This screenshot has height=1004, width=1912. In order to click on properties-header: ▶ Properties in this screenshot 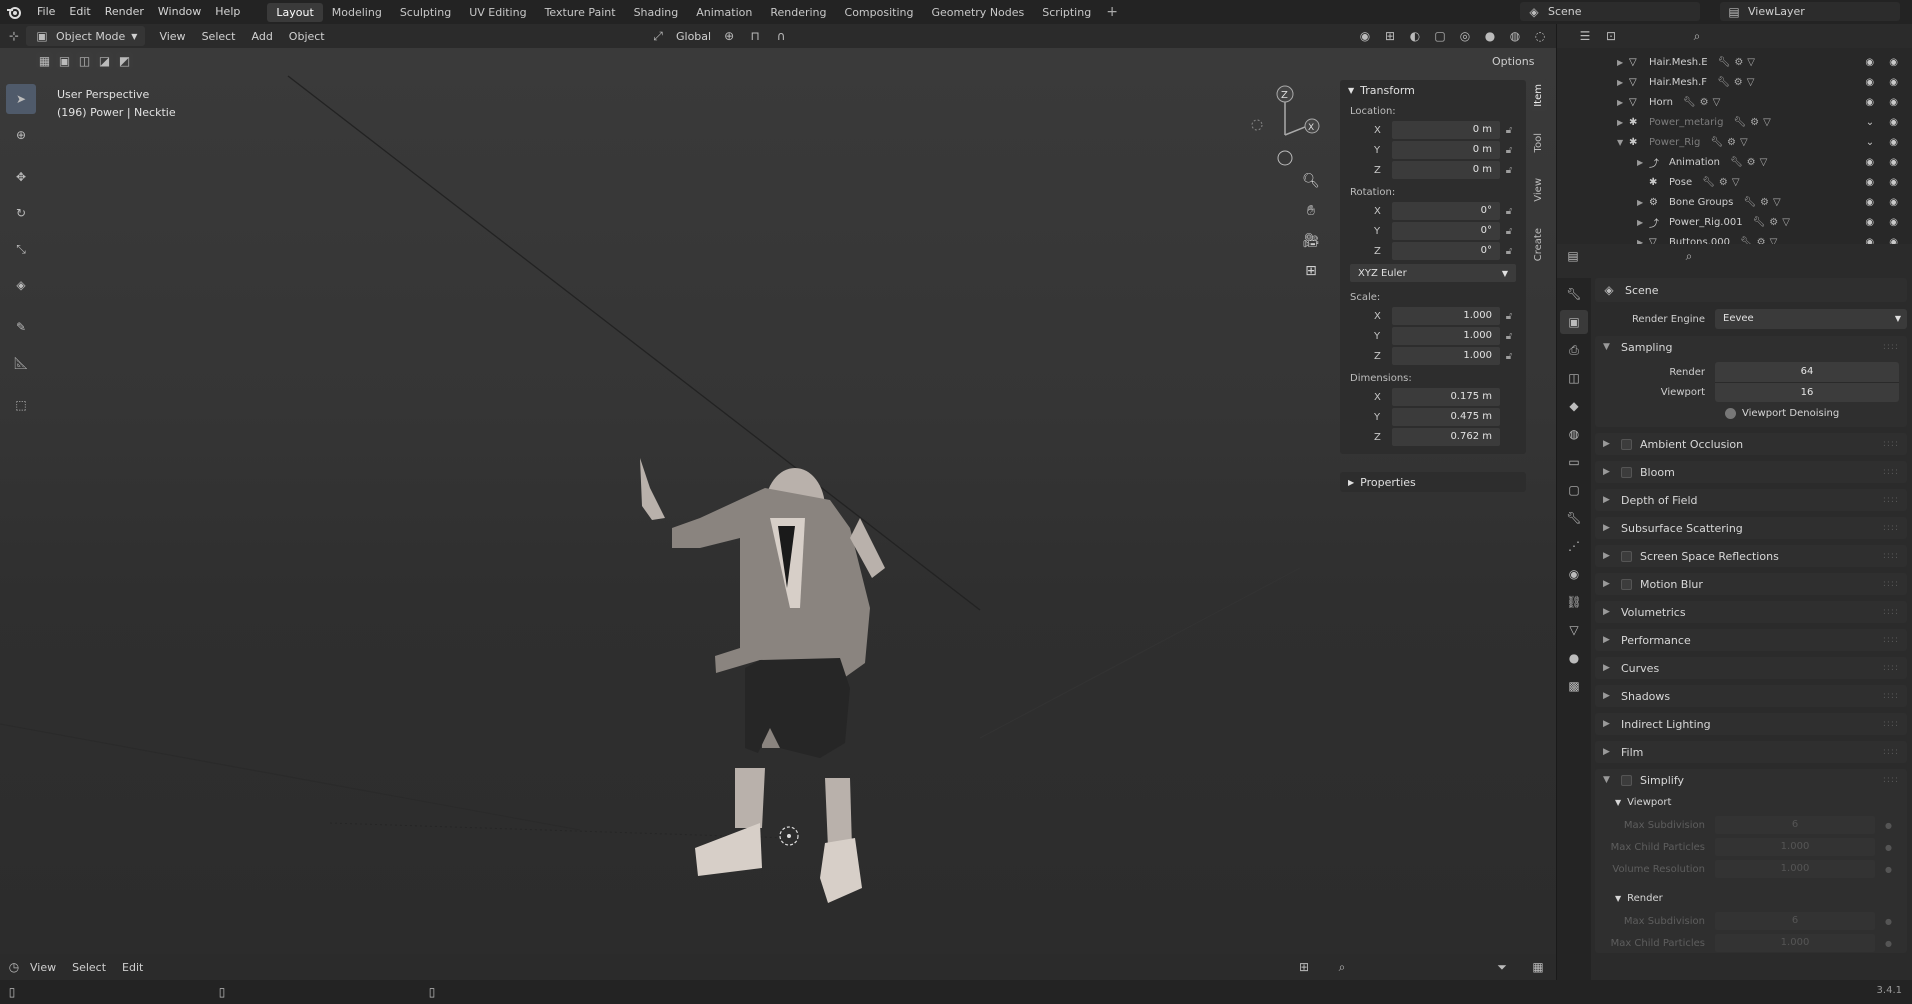, I will do `click(1433, 482)`.